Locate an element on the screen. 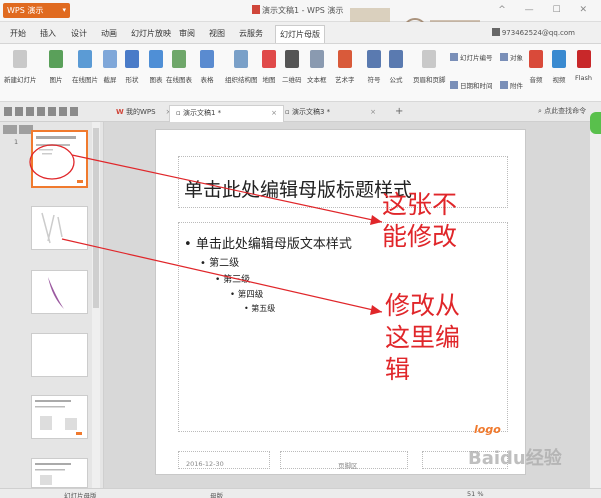  status-master: 母版 is located at coordinates (216, 495).